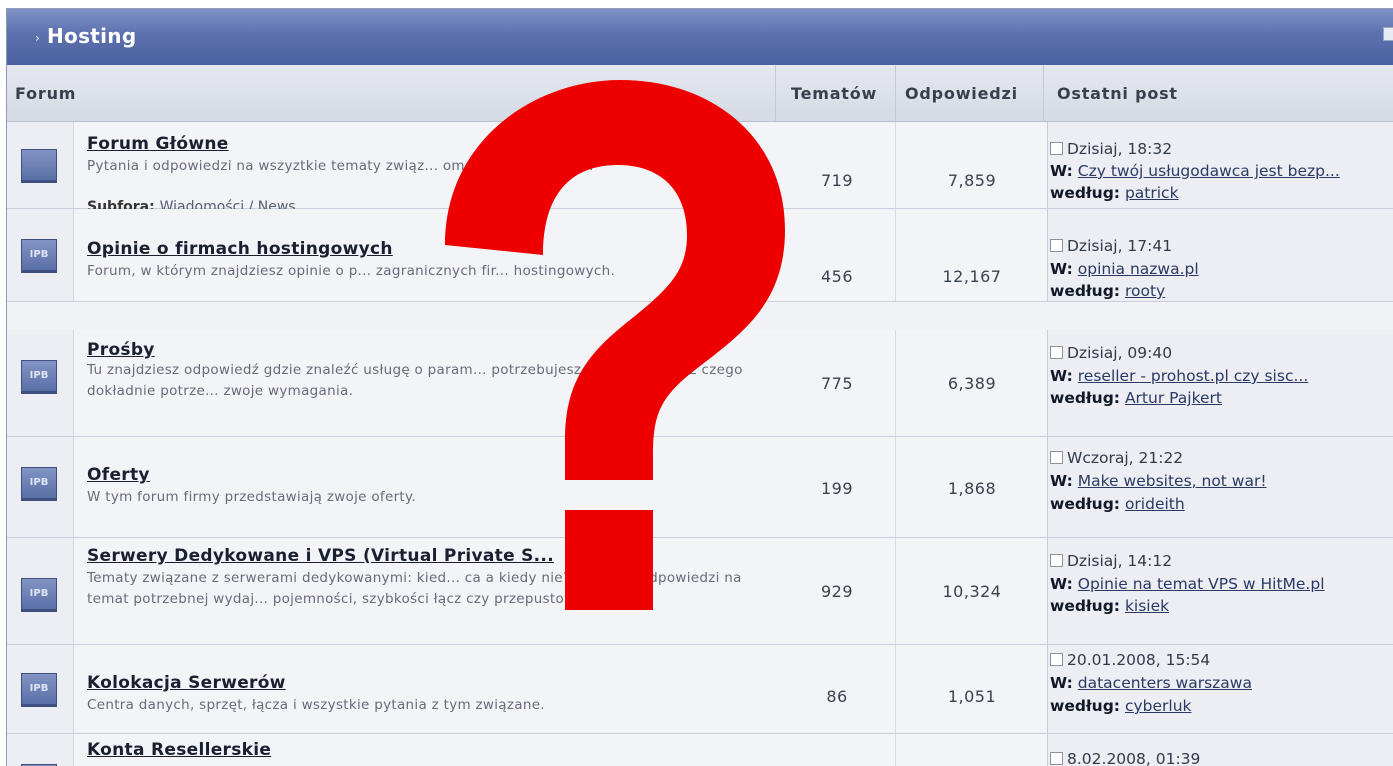  What do you see at coordinates (1111, 246) in the screenshot?
I see `last-post-date: Dzisiaj, 17:41` at bounding box center [1111, 246].